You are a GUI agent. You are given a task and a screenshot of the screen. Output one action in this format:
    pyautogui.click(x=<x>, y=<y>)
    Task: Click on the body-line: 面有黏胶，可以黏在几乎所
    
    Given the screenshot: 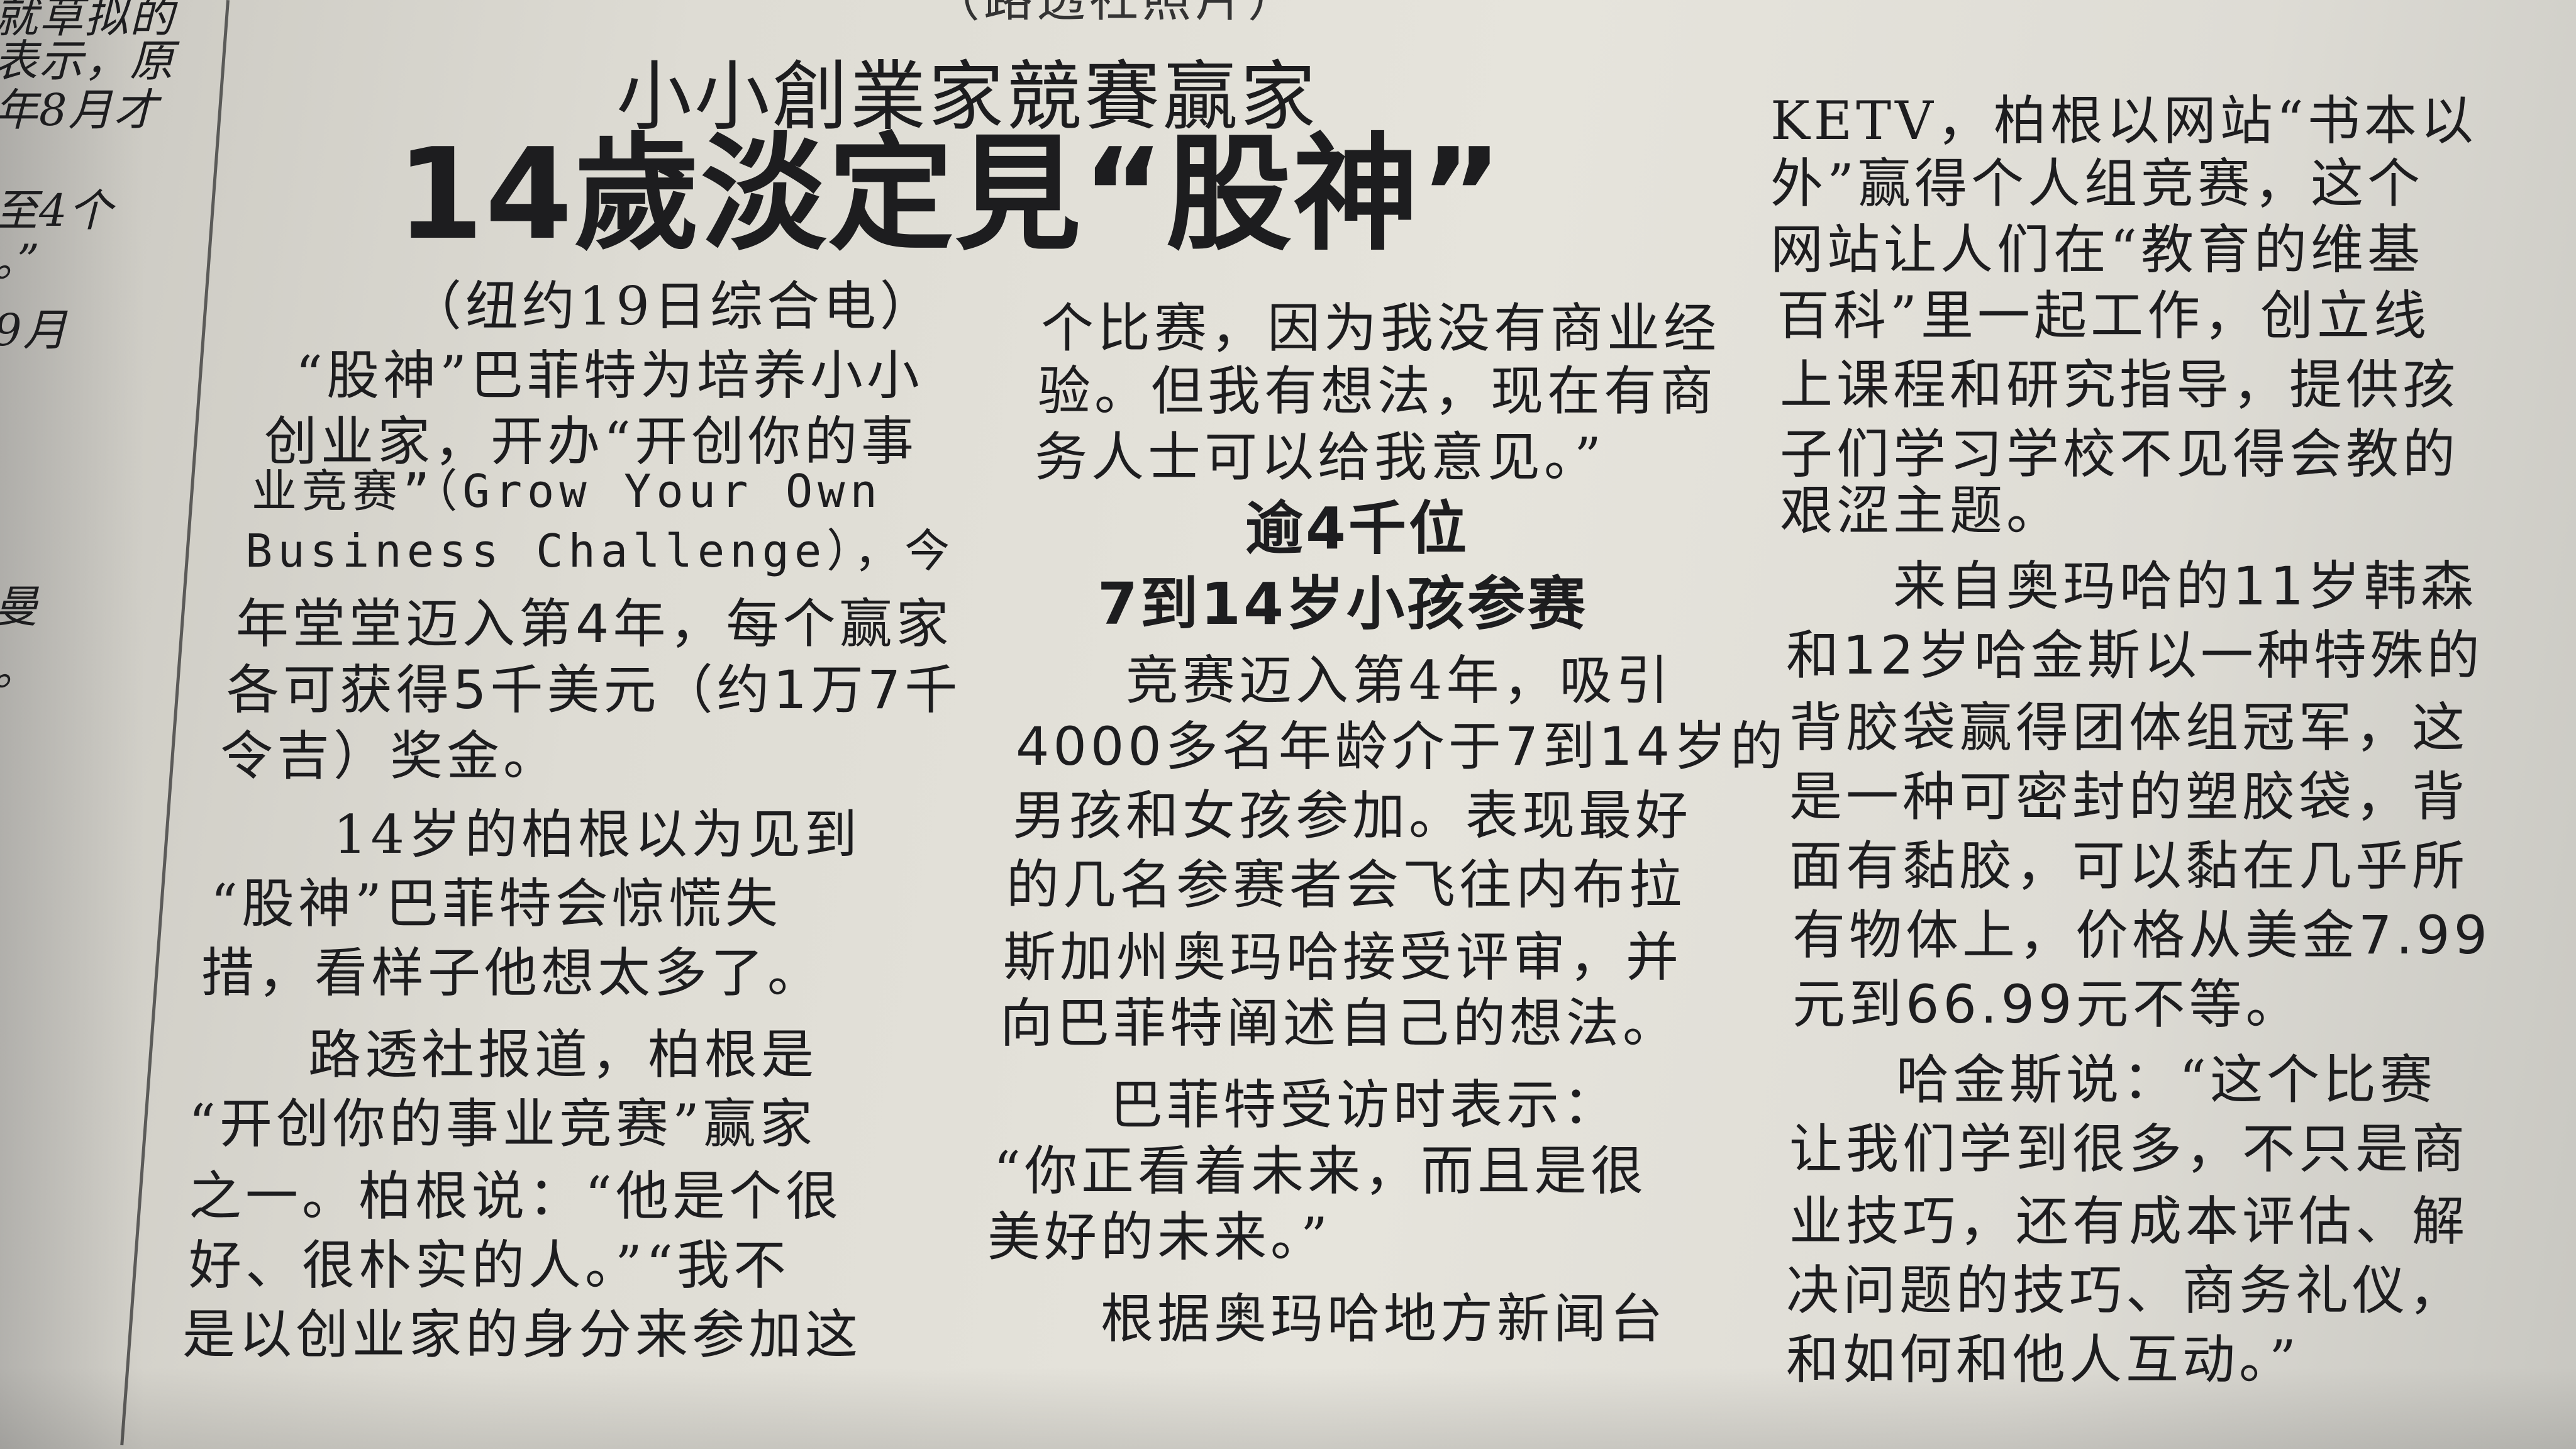 What is the action you would take?
    pyautogui.click(x=2129, y=866)
    